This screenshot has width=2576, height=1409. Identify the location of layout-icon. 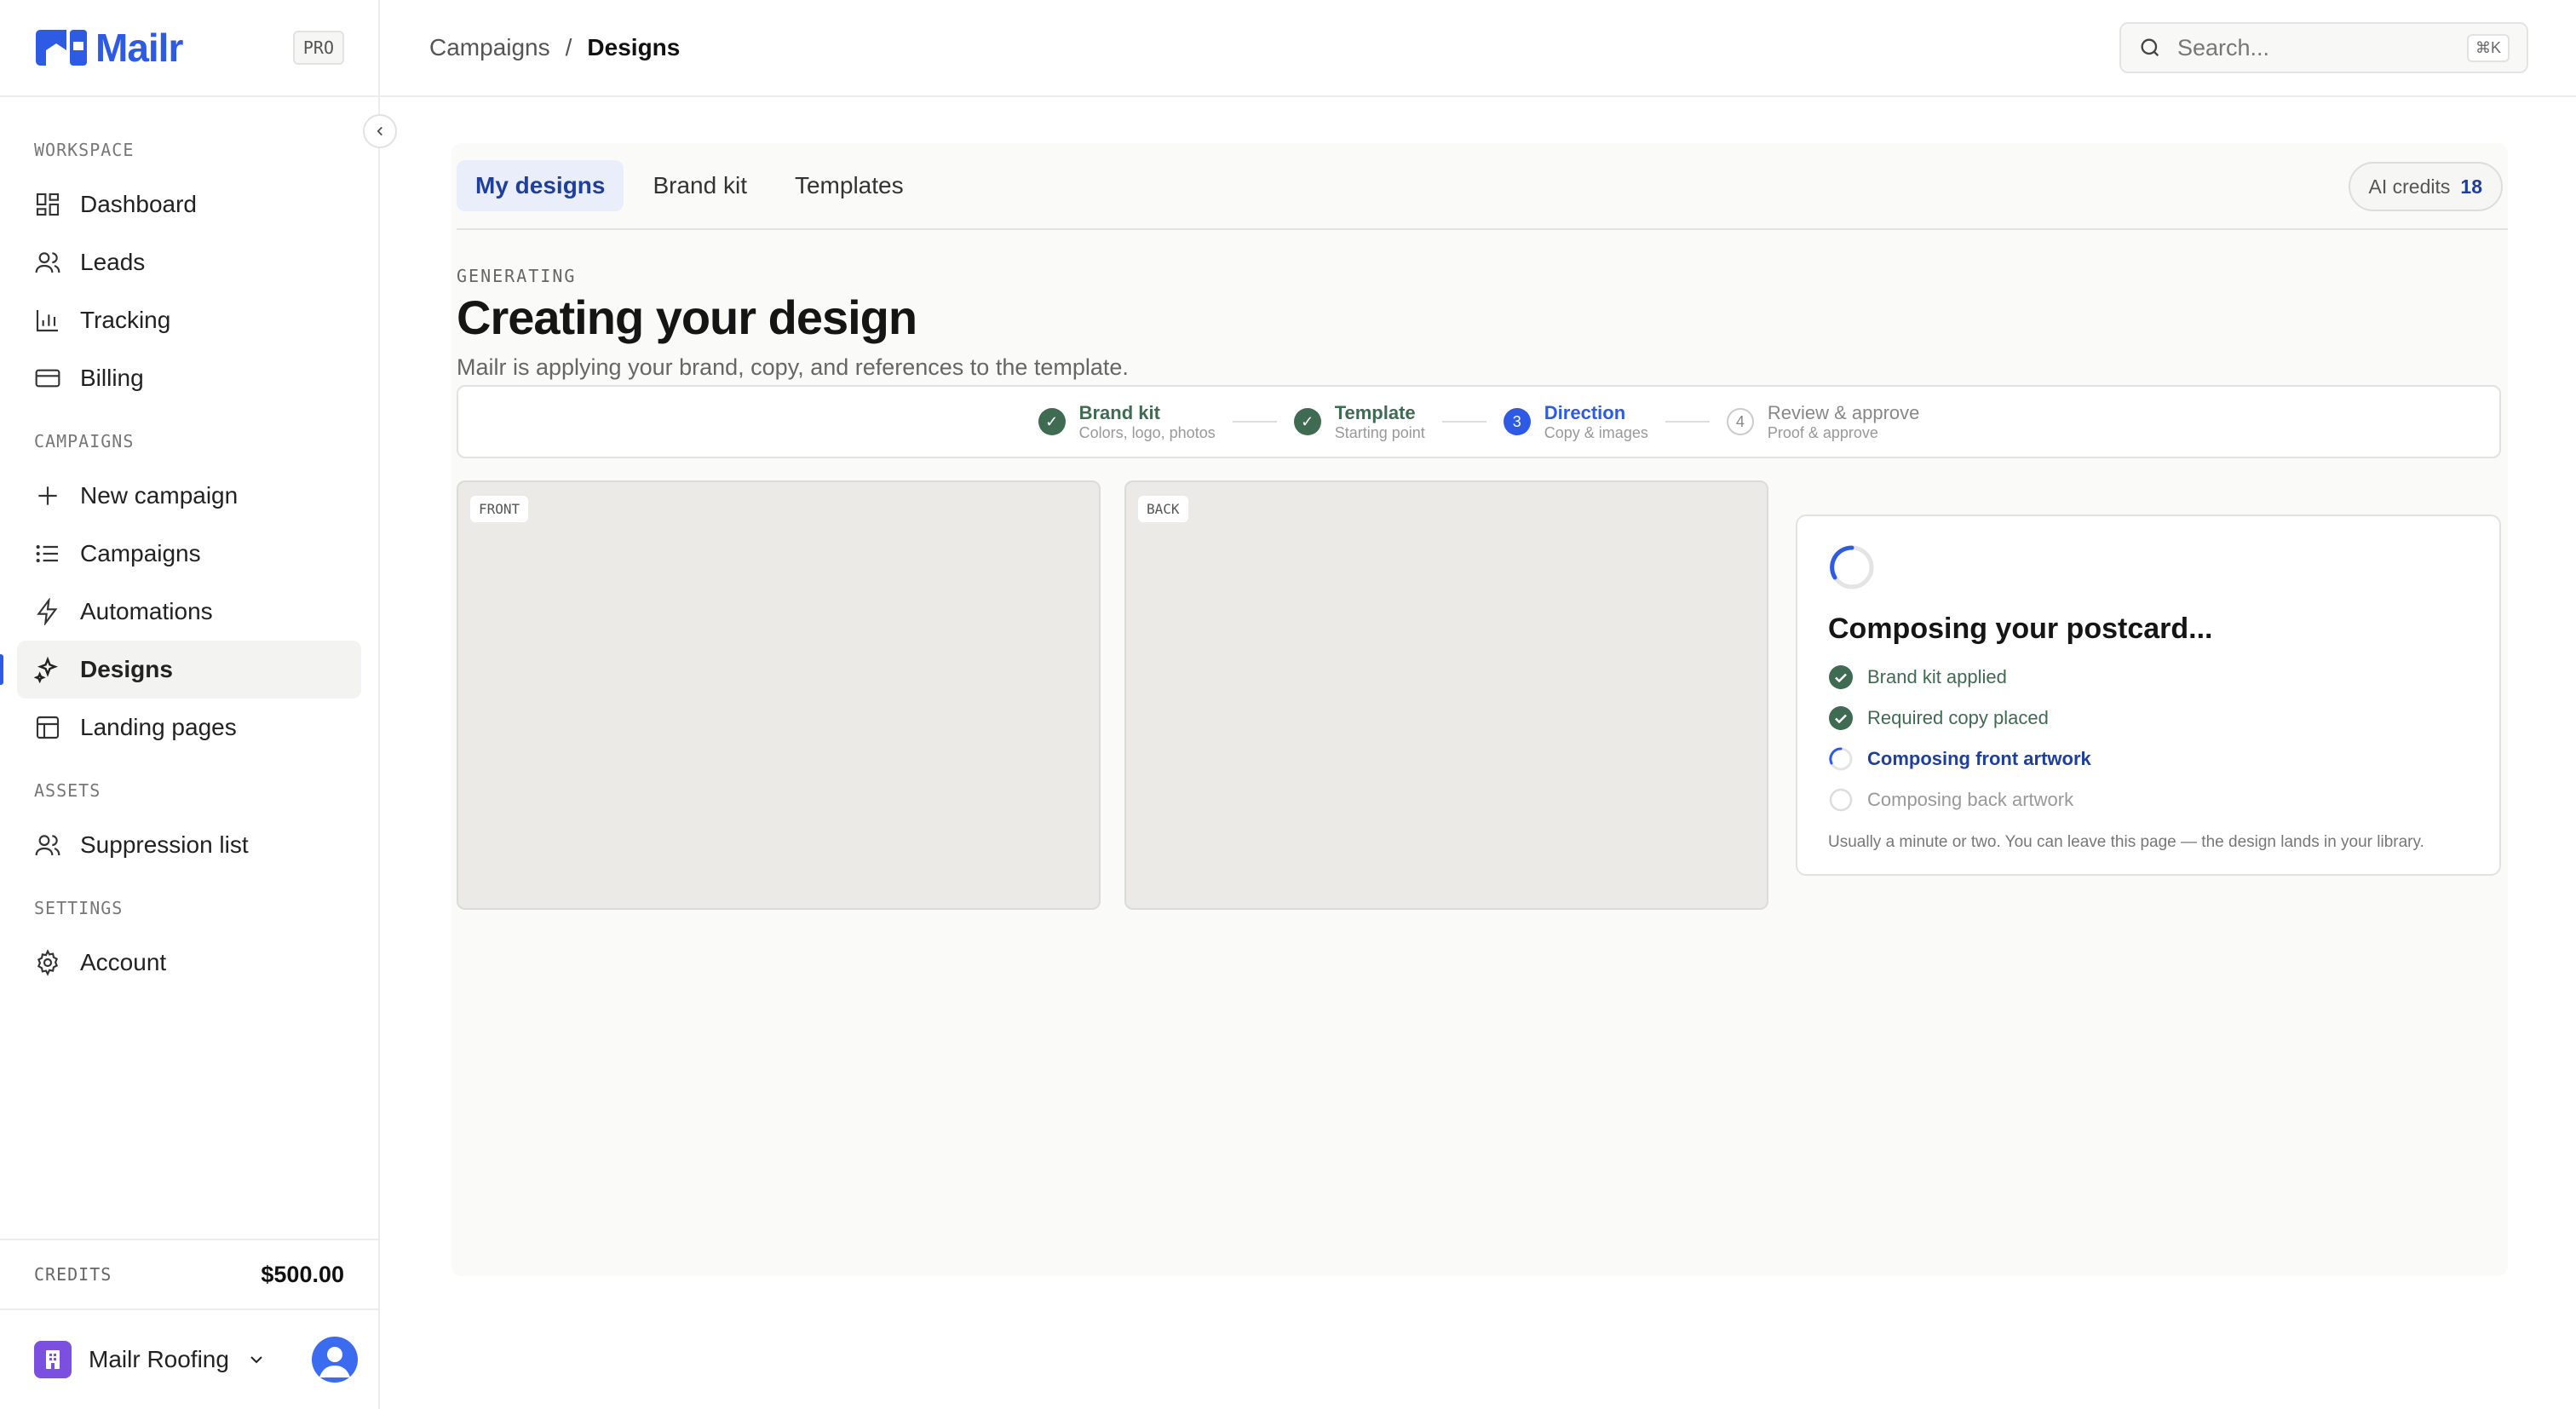
(48, 727).